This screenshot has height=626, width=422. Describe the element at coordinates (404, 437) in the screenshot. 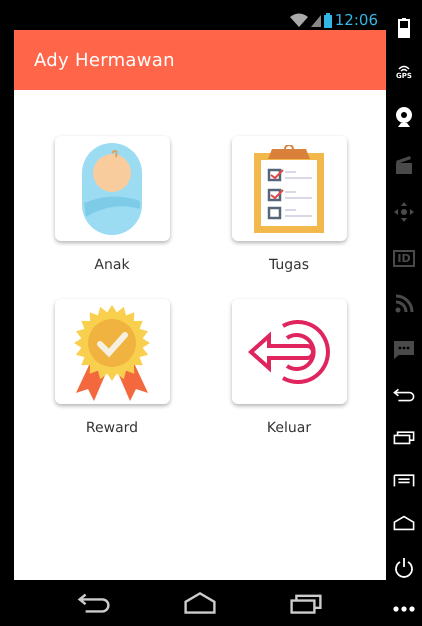

I see `recent-apps-icon` at that location.